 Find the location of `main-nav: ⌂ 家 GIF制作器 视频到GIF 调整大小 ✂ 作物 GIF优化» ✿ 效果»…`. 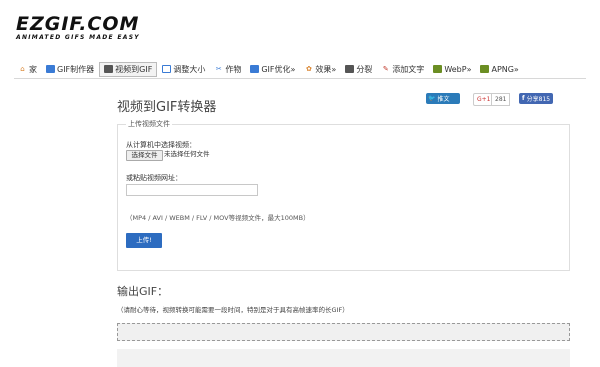

main-nav: ⌂ 家 GIF制作器 视频到GIF 调整大小 ✂ 作物 GIF优化» ✿ 效果»… is located at coordinates (300, 69).